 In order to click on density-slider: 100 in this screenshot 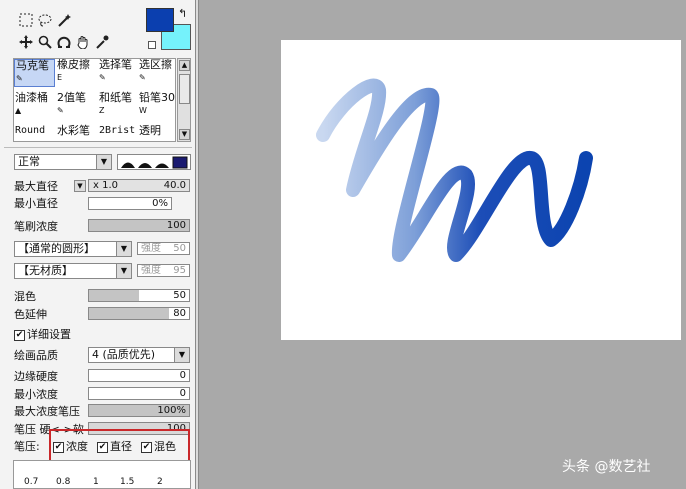, I will do `click(139, 225)`.